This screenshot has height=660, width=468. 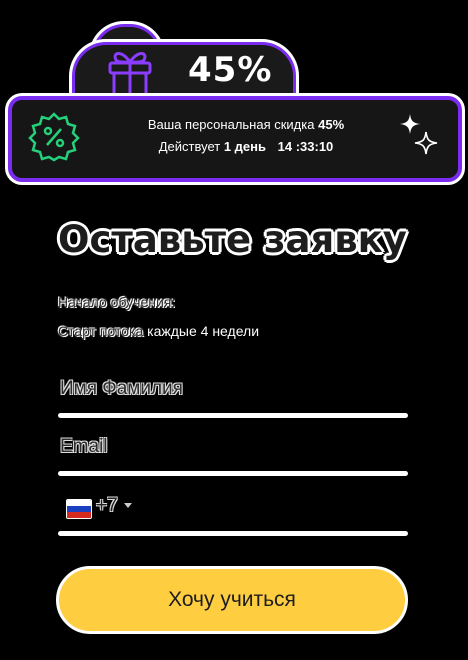 I want to click on discount-text: Ваша персональная скидка 45%, so click(x=246, y=124).